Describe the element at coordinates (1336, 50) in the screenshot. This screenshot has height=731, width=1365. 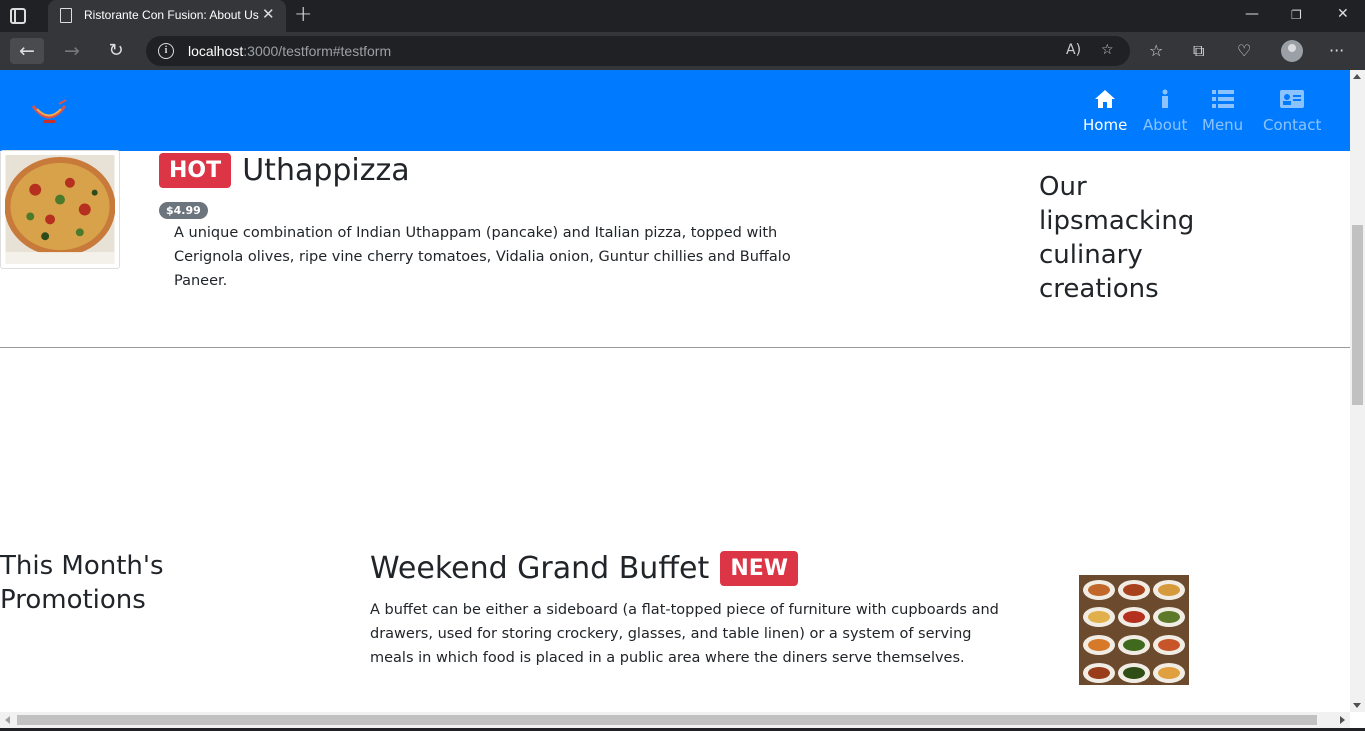
I see `more-options-icon: ···` at that location.